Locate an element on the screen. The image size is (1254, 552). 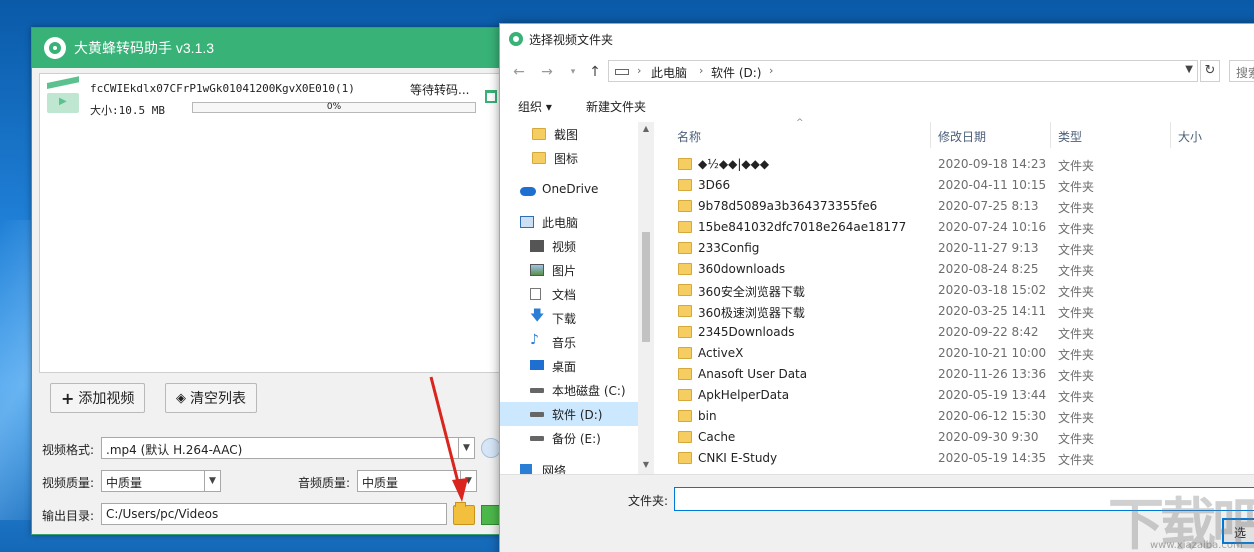
forward-arrow-icon: → is located at coordinates (547, 72).